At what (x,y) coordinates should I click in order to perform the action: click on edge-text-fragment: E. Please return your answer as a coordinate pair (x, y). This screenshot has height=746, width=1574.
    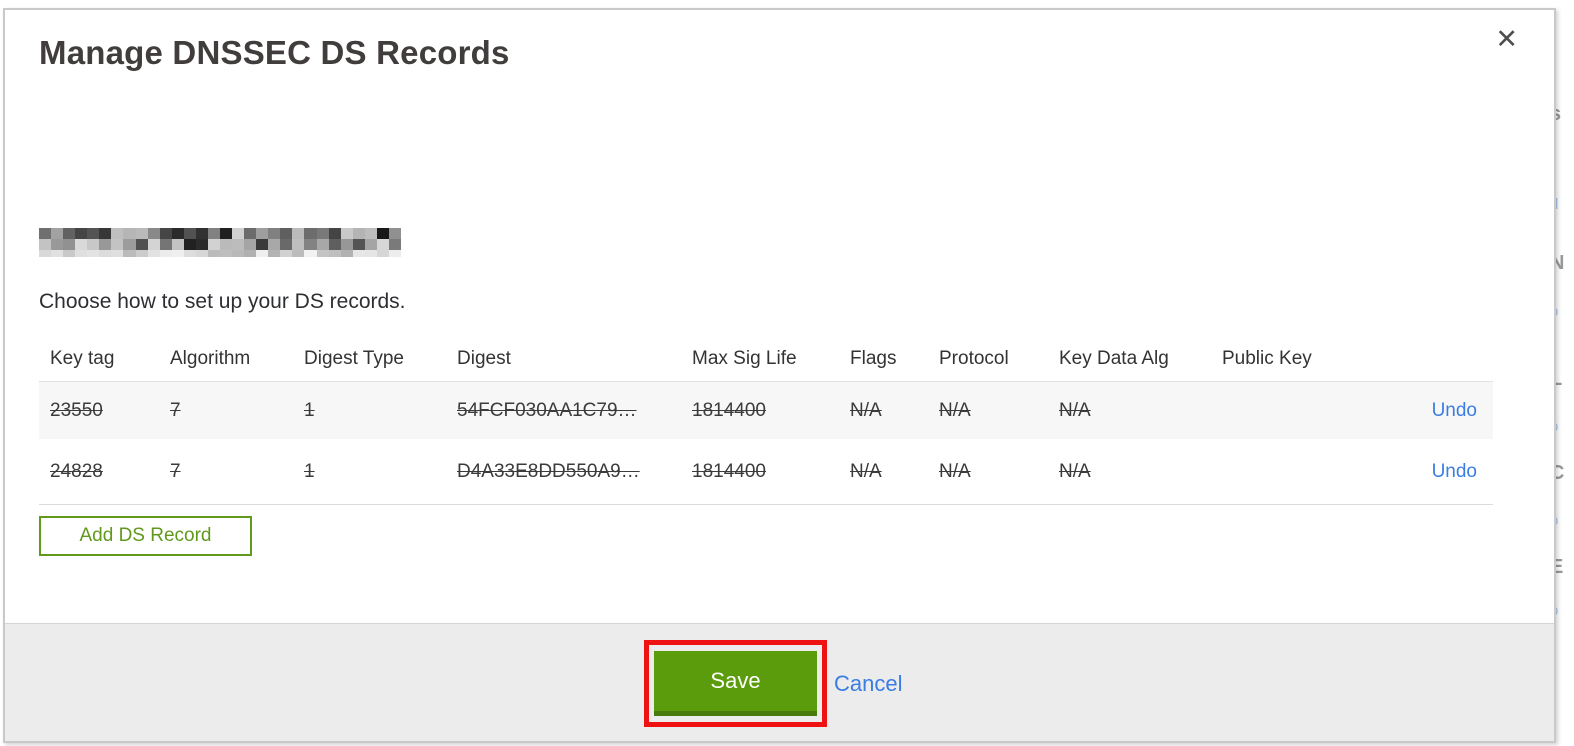
    Looking at the image, I should click on (1560, 567).